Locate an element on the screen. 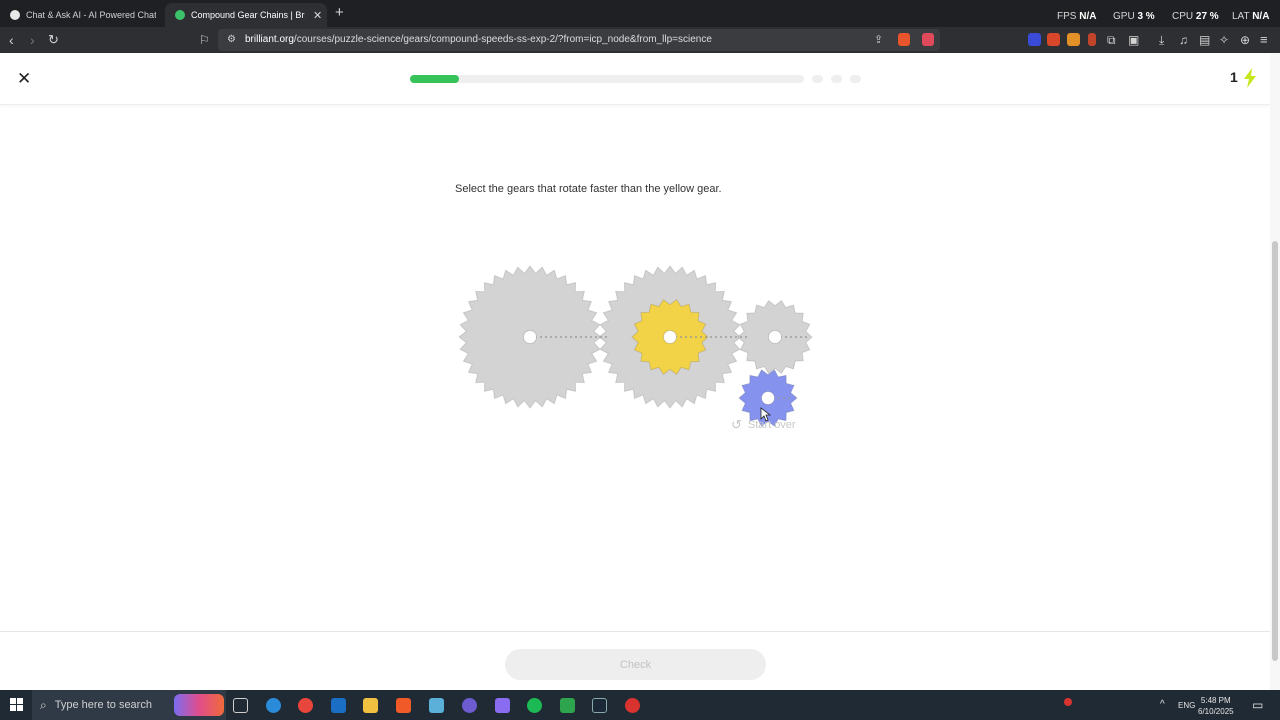  download-icon: ⤓ is located at coordinates (1161, 40).